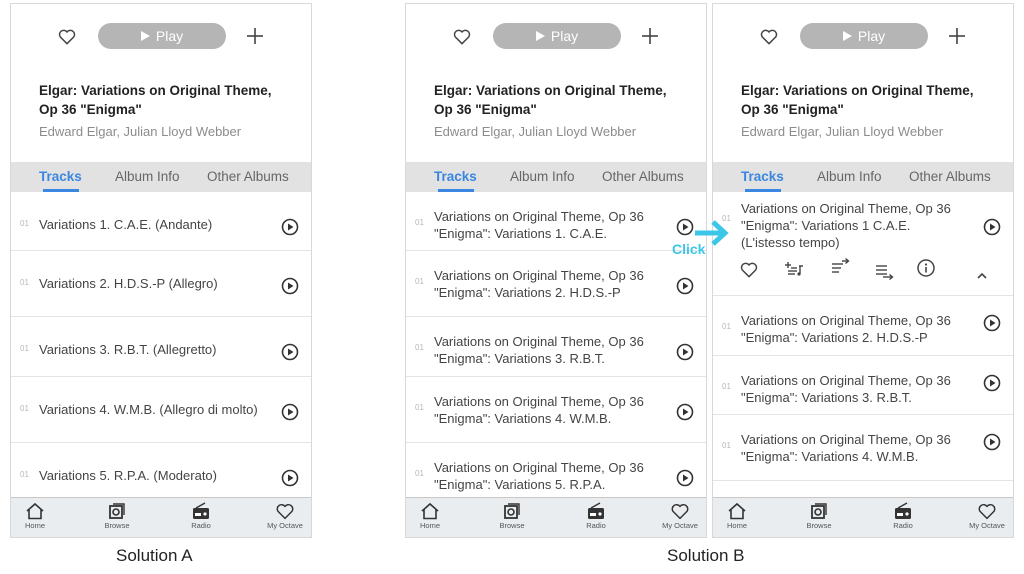 The width and height of the screenshot is (1024, 574). I want to click on nav-label: My Octave, so click(680, 525).